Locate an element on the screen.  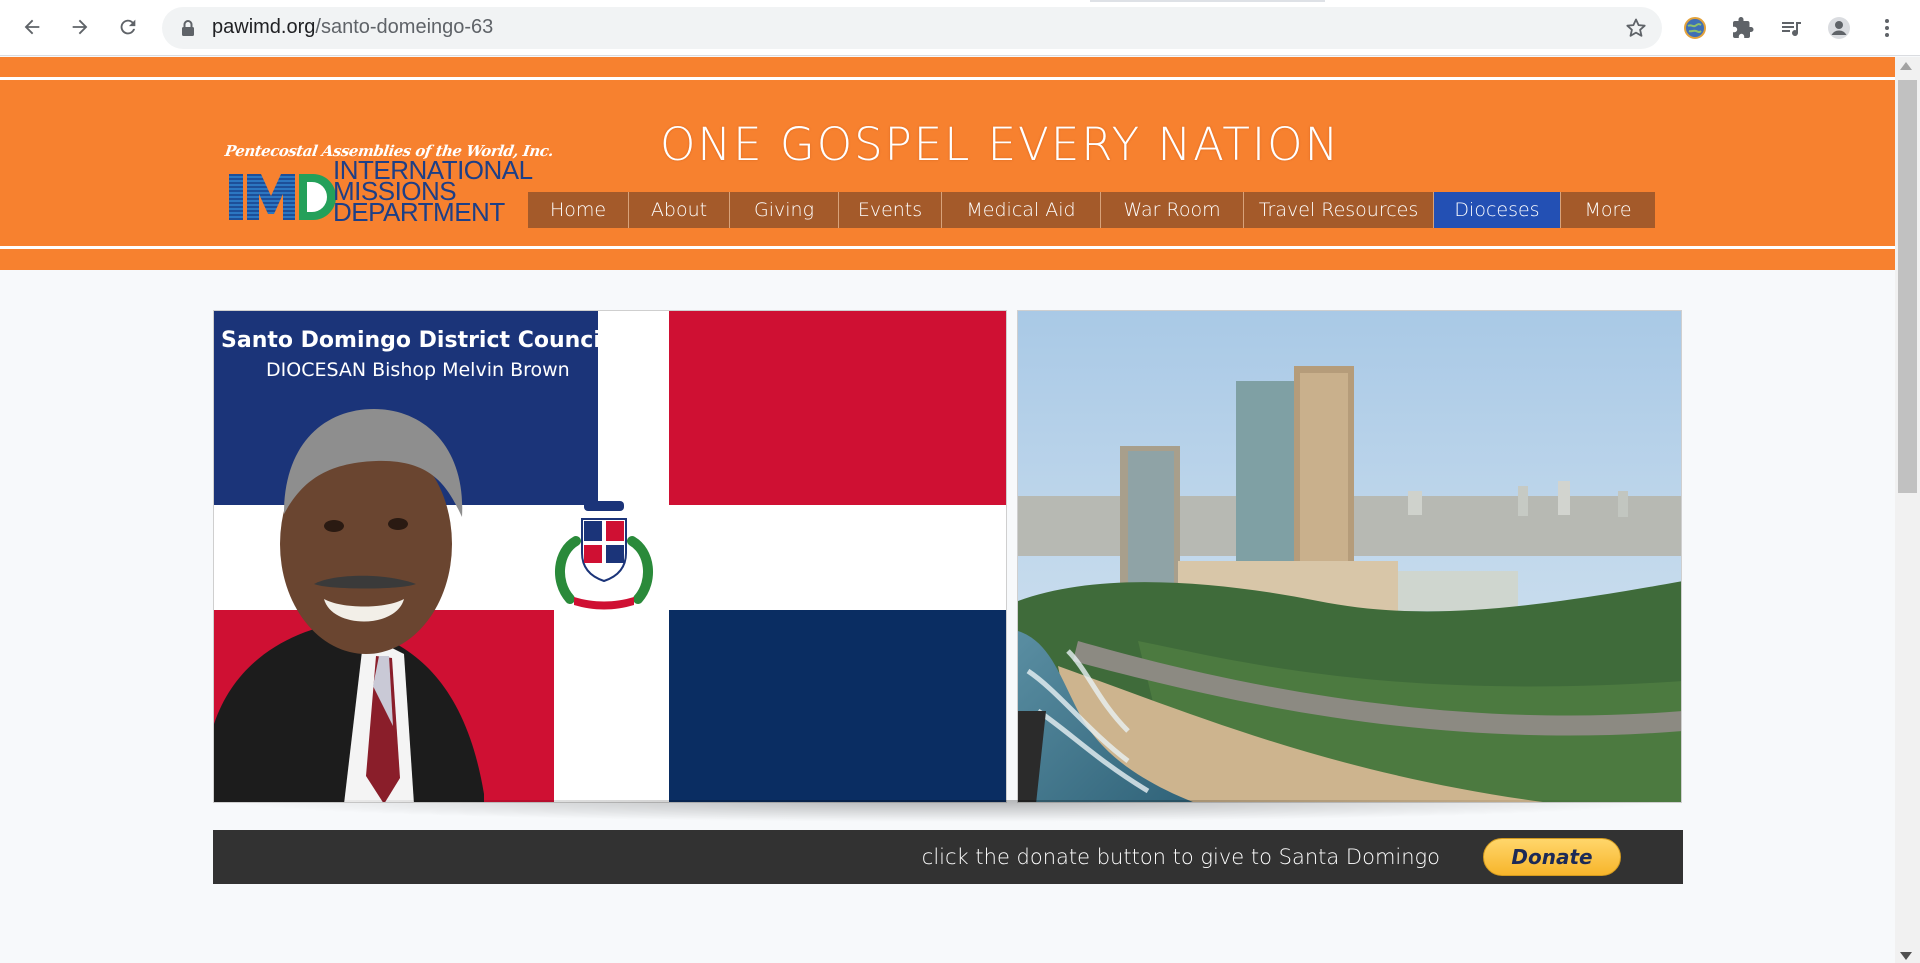
site-slogan: ONE GOSPEL EVERY NATION is located at coordinates (1000, 144).